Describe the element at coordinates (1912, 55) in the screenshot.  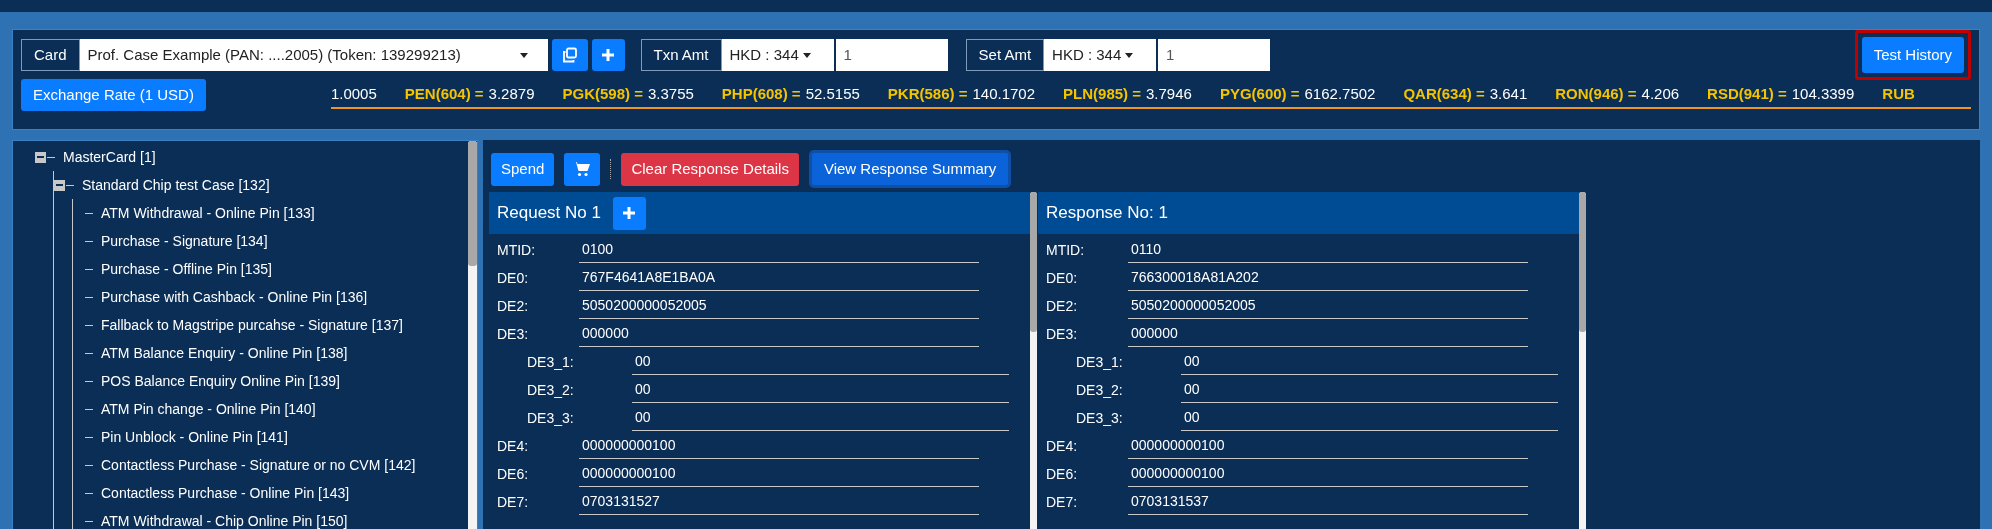
I see `test-history-button: Test History` at that location.